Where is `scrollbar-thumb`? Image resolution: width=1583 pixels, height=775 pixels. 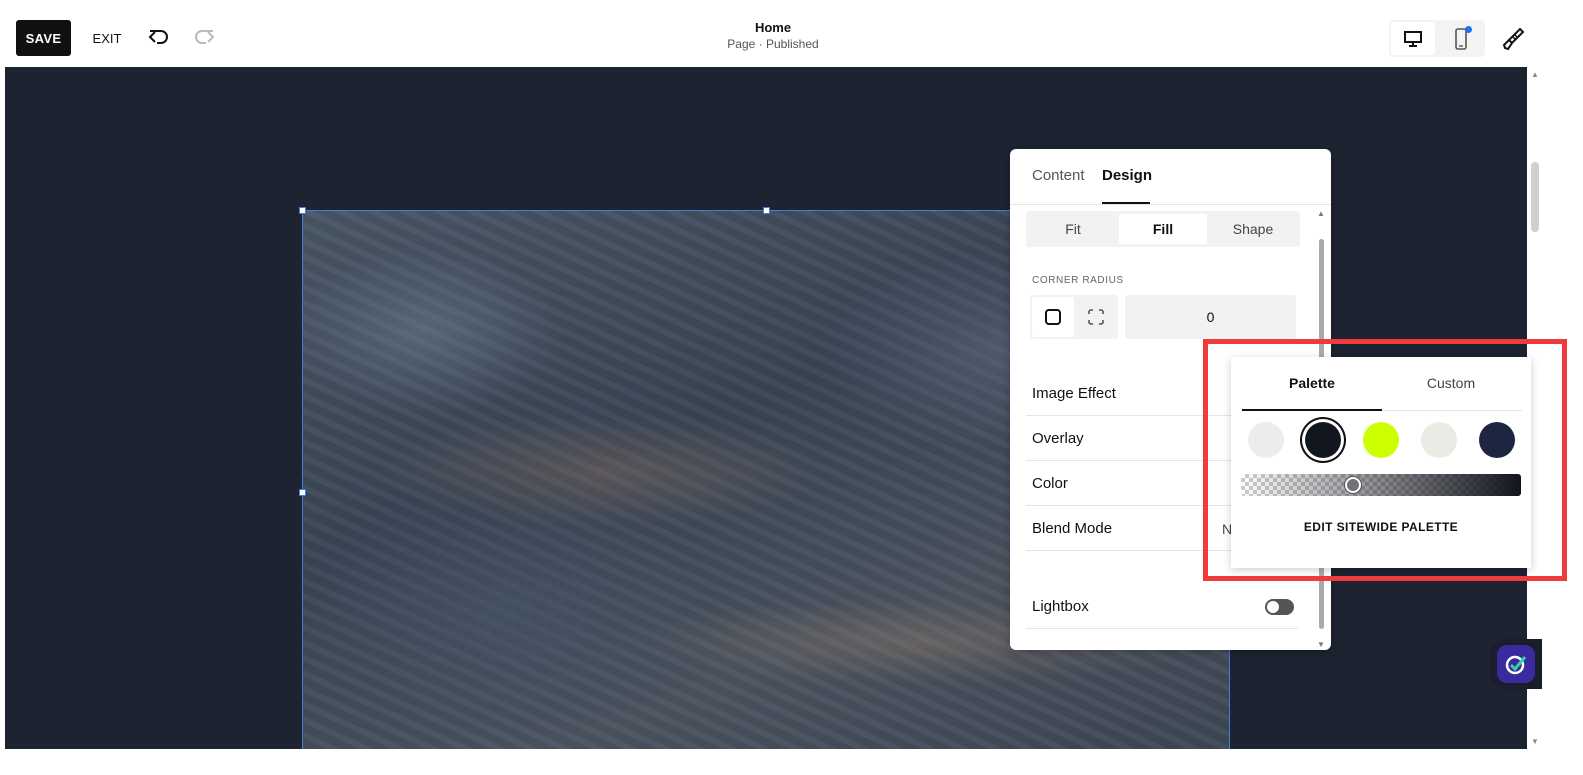 scrollbar-thumb is located at coordinates (1535, 197).